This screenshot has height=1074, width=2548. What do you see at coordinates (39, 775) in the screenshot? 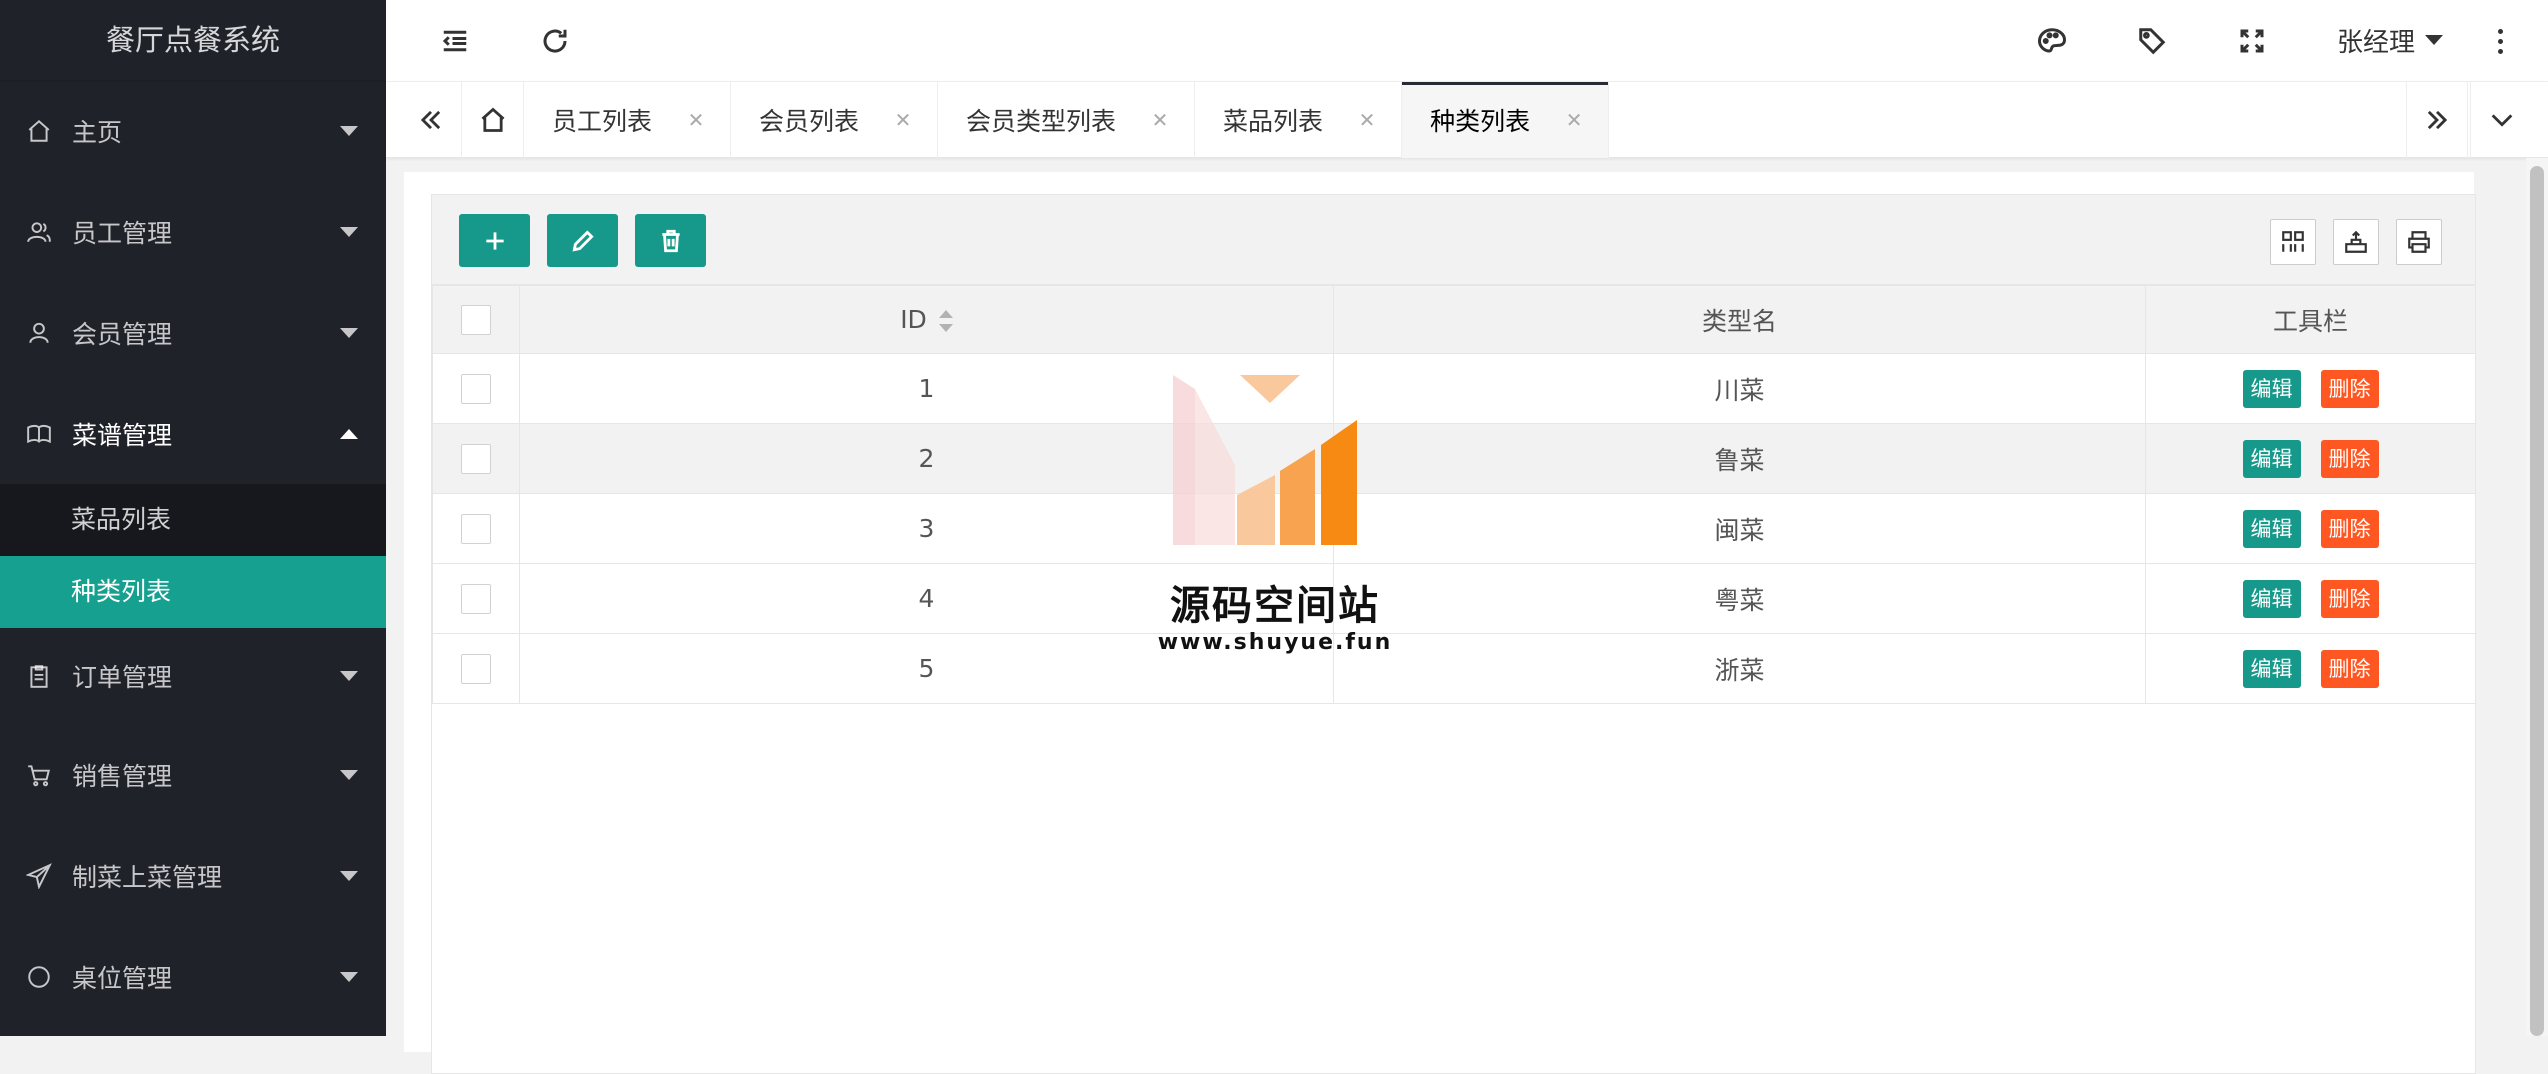
I see `cart-icon` at bounding box center [39, 775].